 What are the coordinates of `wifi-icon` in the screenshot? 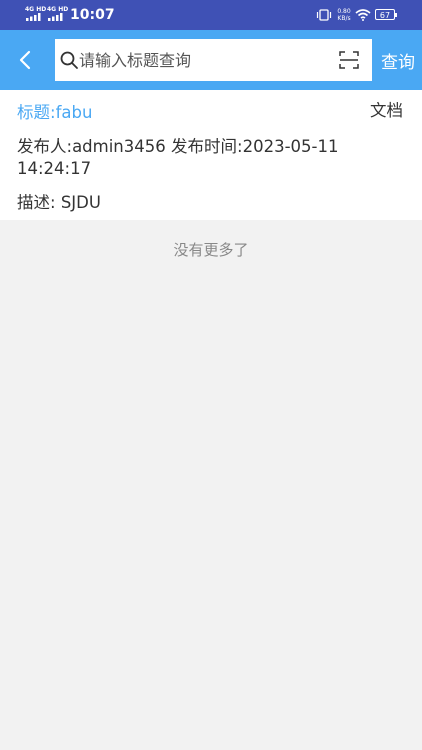 It's located at (363, 15).